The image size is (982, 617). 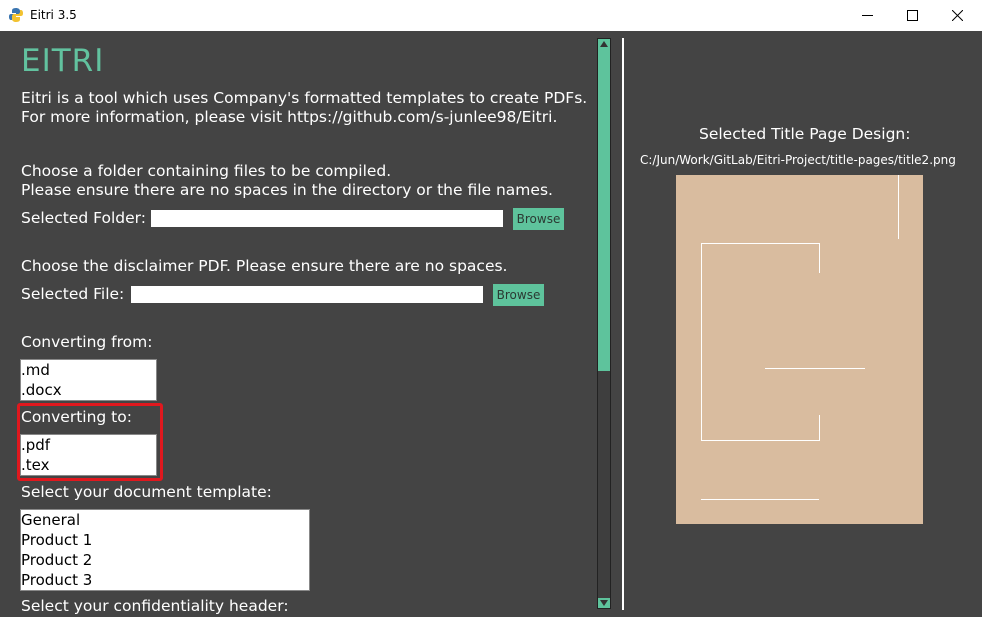 What do you see at coordinates (518, 295) in the screenshot?
I see `browse-file-button: Browse` at bounding box center [518, 295].